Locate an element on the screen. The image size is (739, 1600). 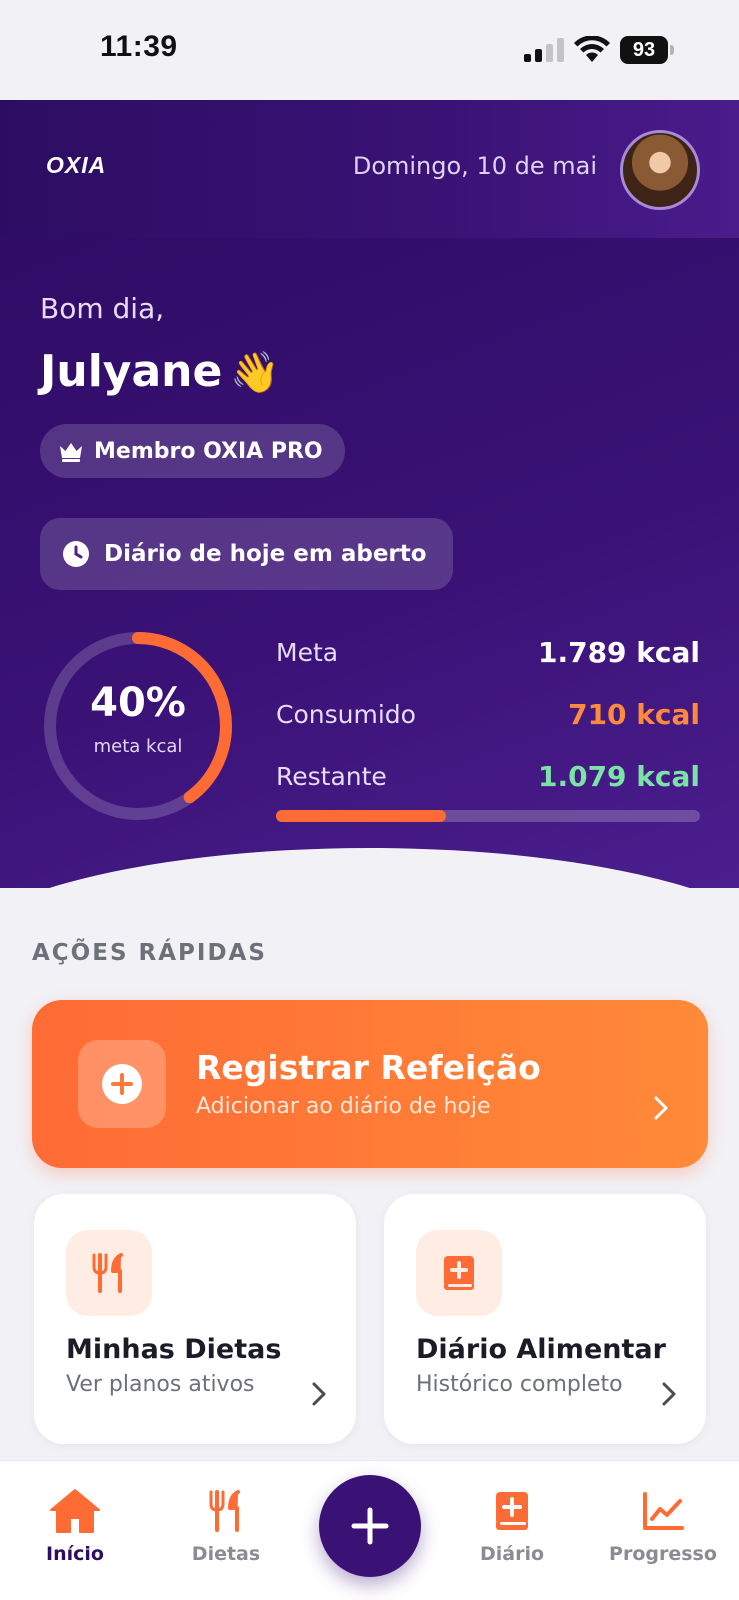
home-icon is located at coordinates (75, 1511).